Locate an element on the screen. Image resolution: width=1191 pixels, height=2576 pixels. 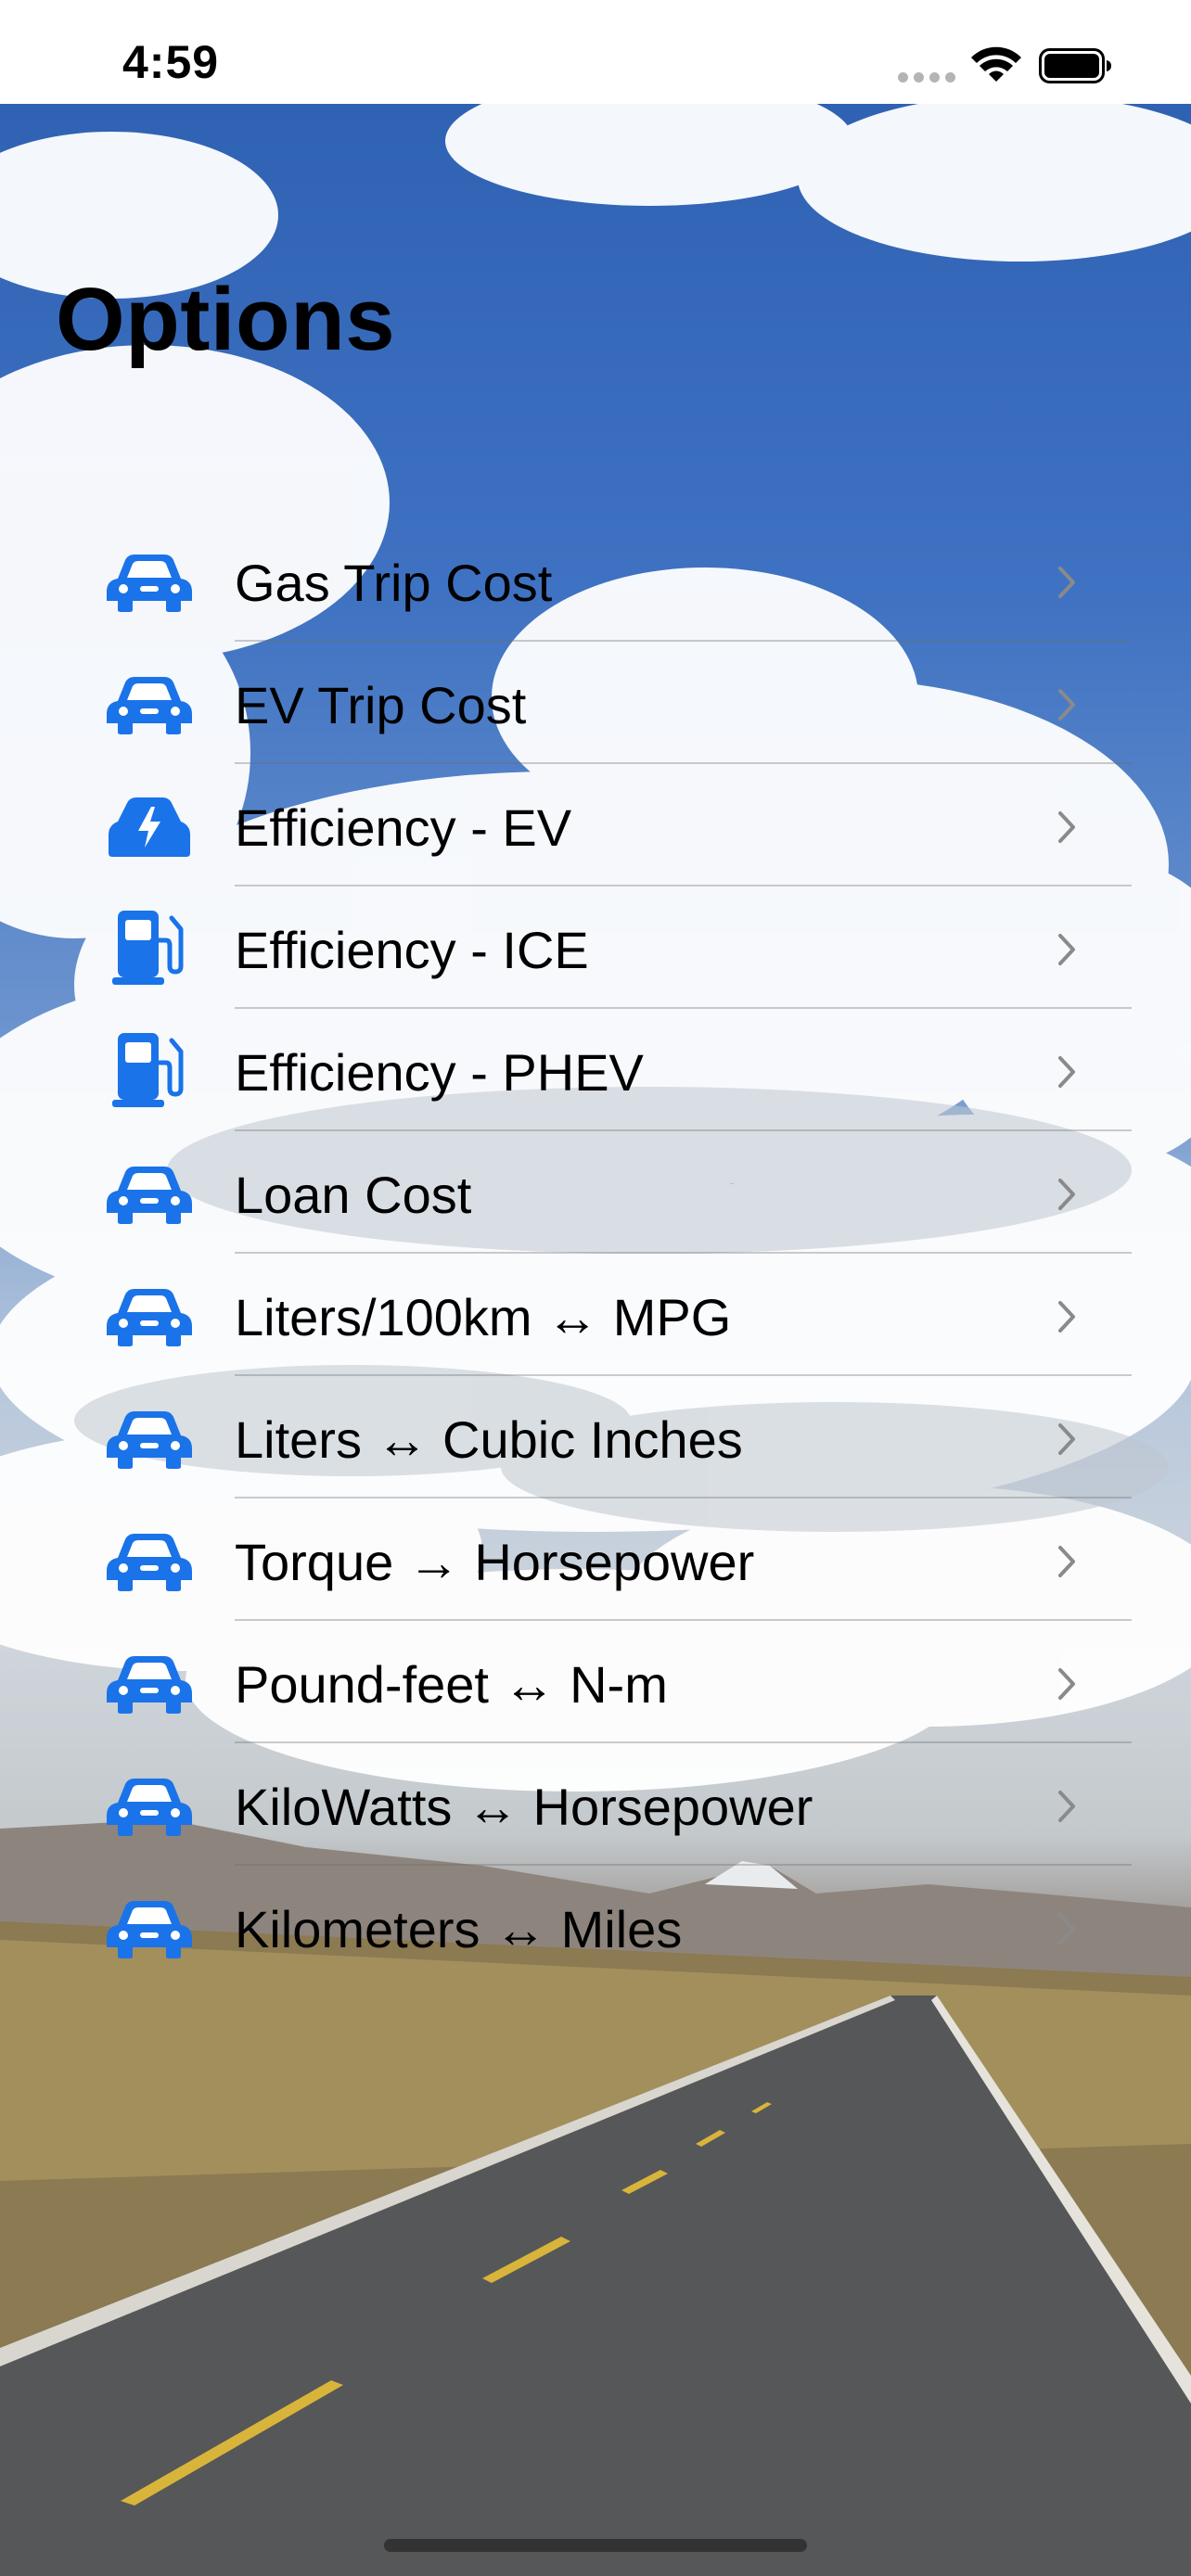
option-label: KiloWatts ↔ Horsepower is located at coordinates (524, 1807).